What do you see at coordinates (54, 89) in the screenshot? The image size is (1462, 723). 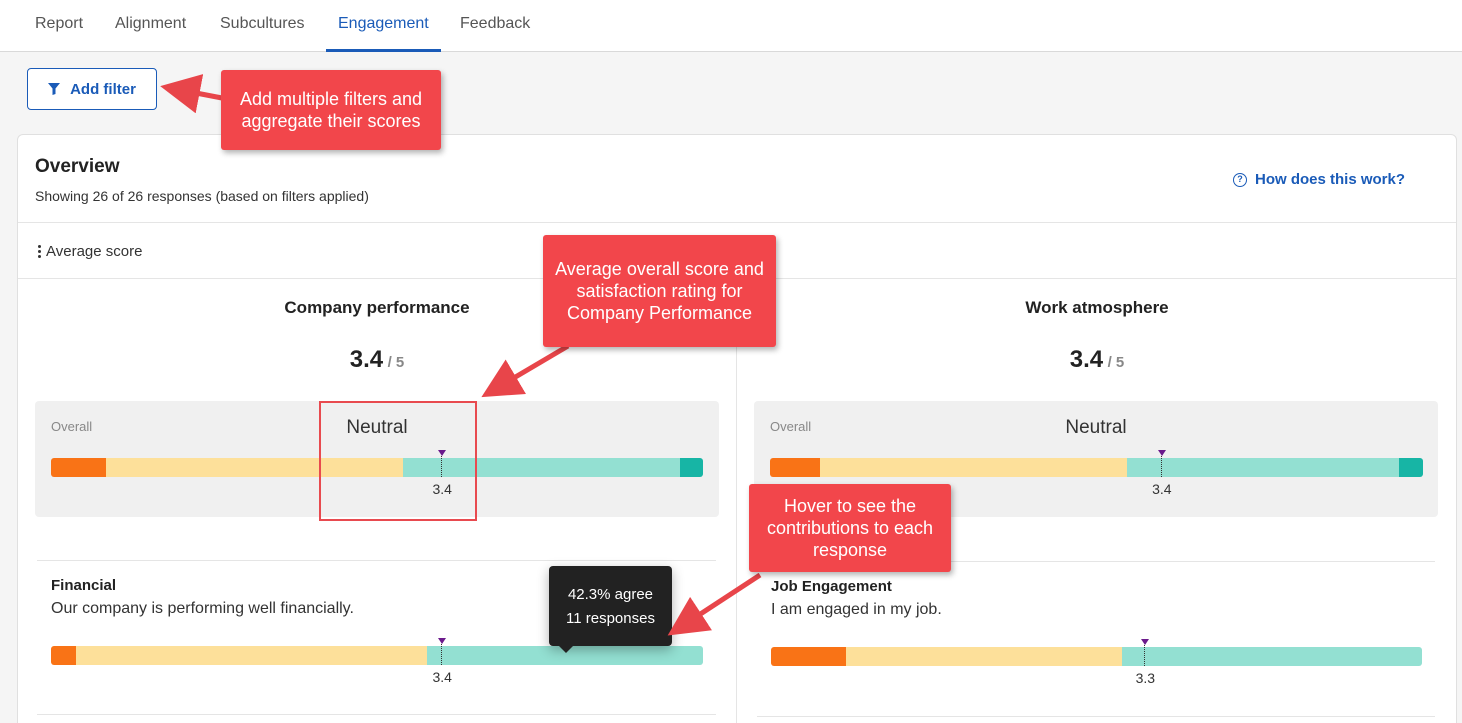 I see `filter-icon` at bounding box center [54, 89].